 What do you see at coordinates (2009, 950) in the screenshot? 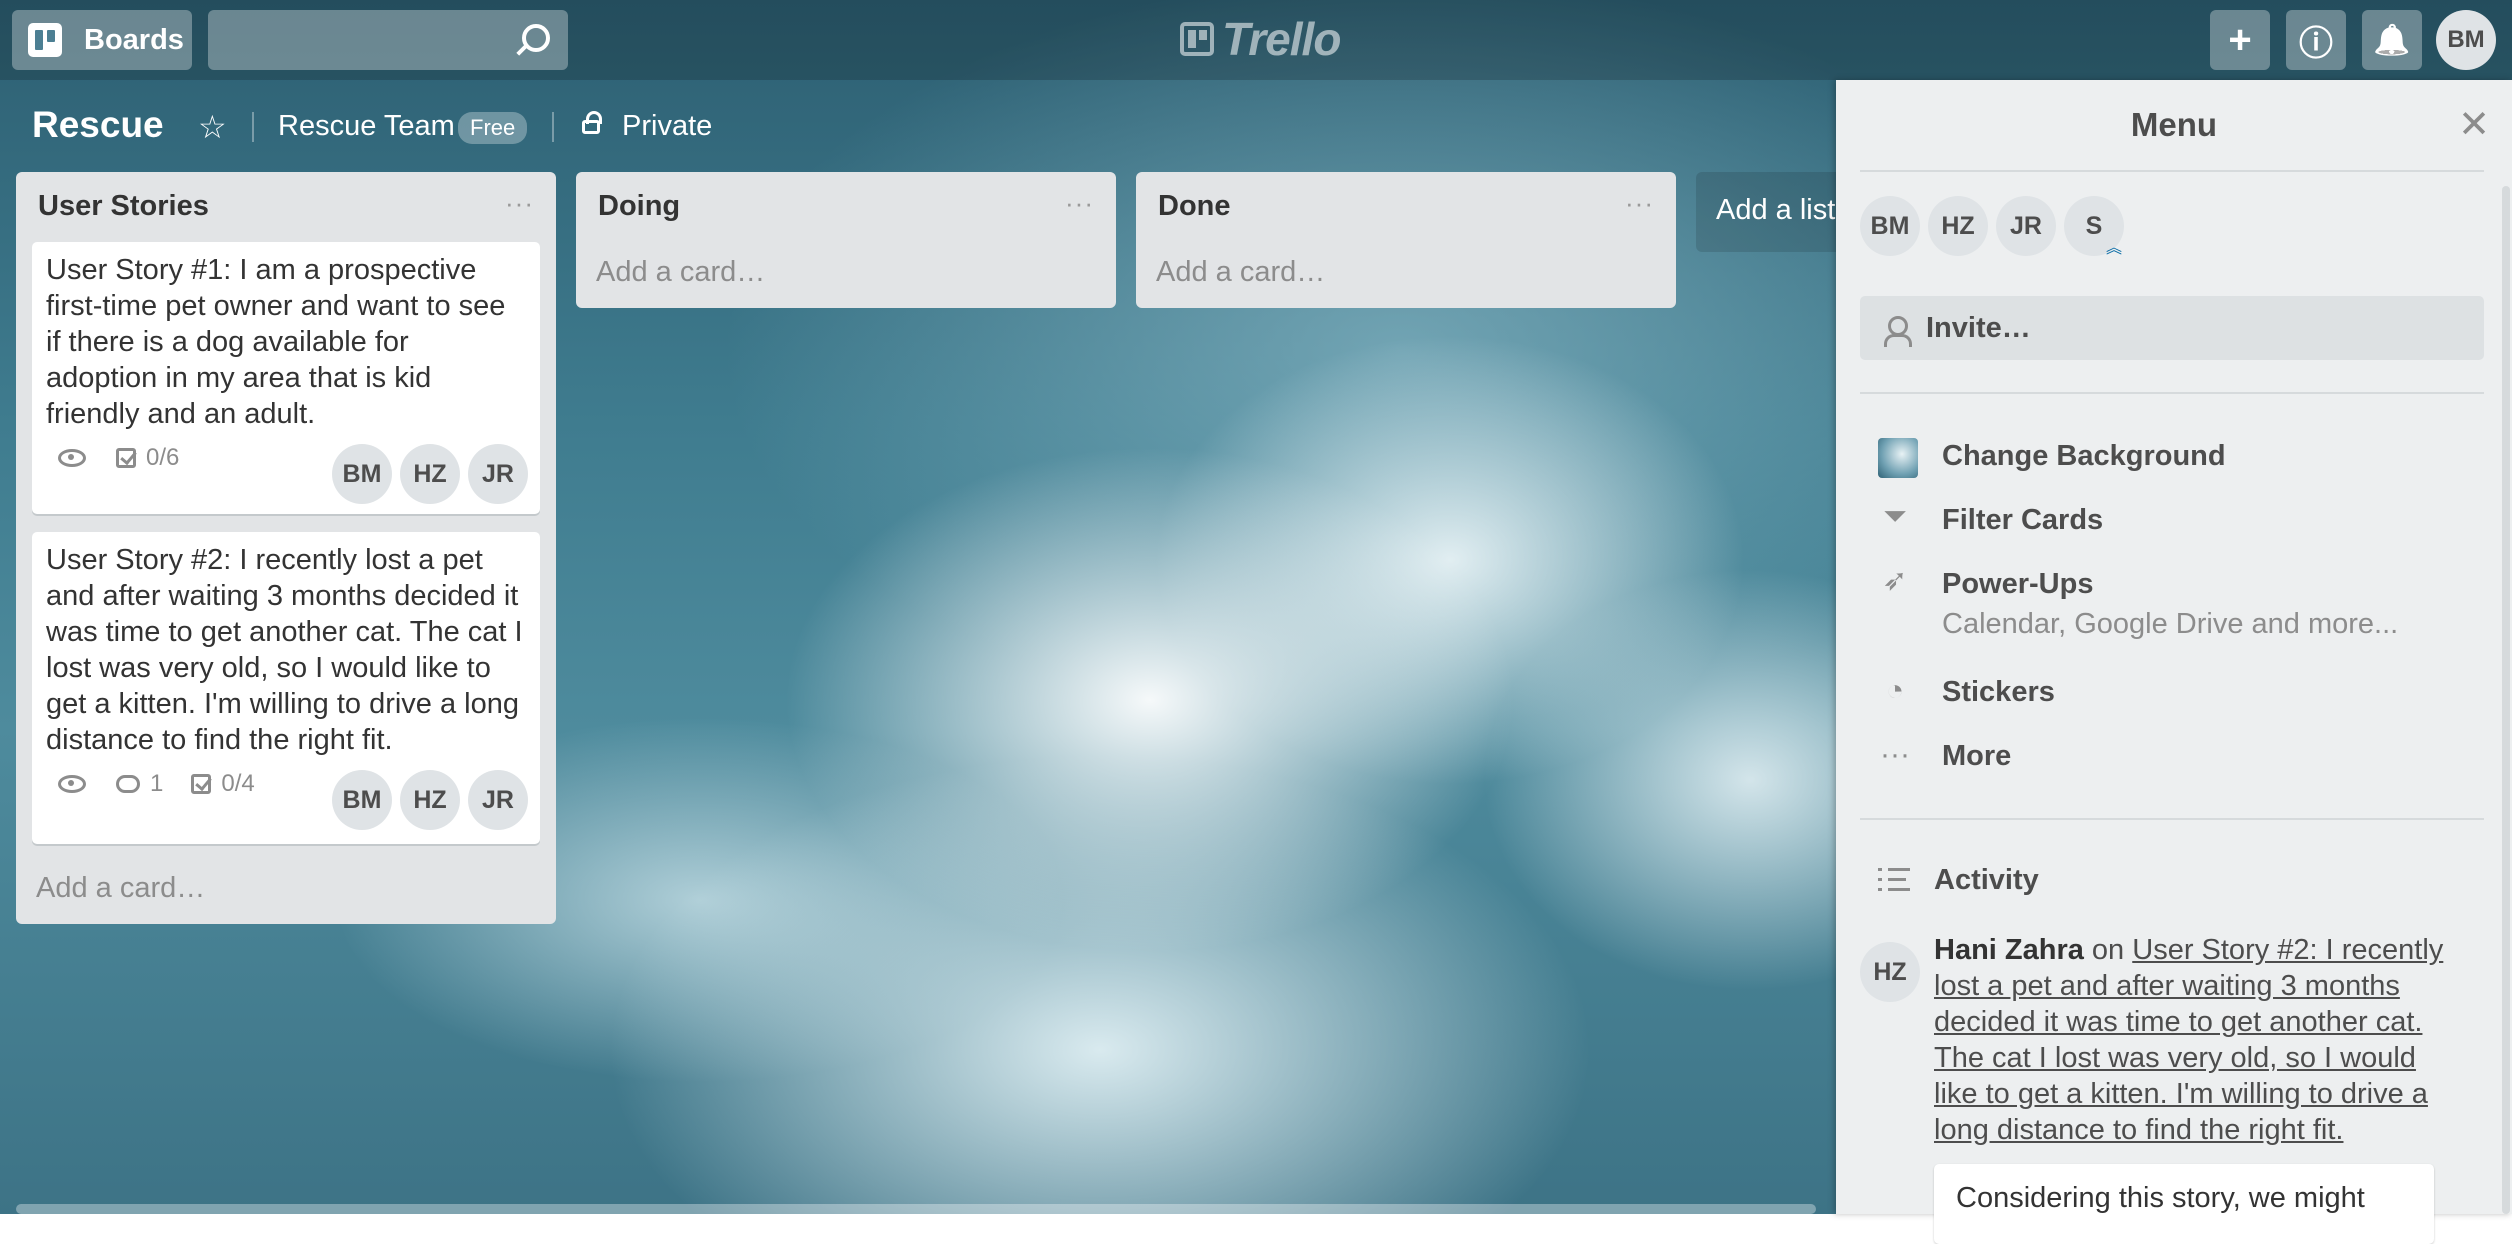
I see `activity-user: Hani Zahra` at bounding box center [2009, 950].